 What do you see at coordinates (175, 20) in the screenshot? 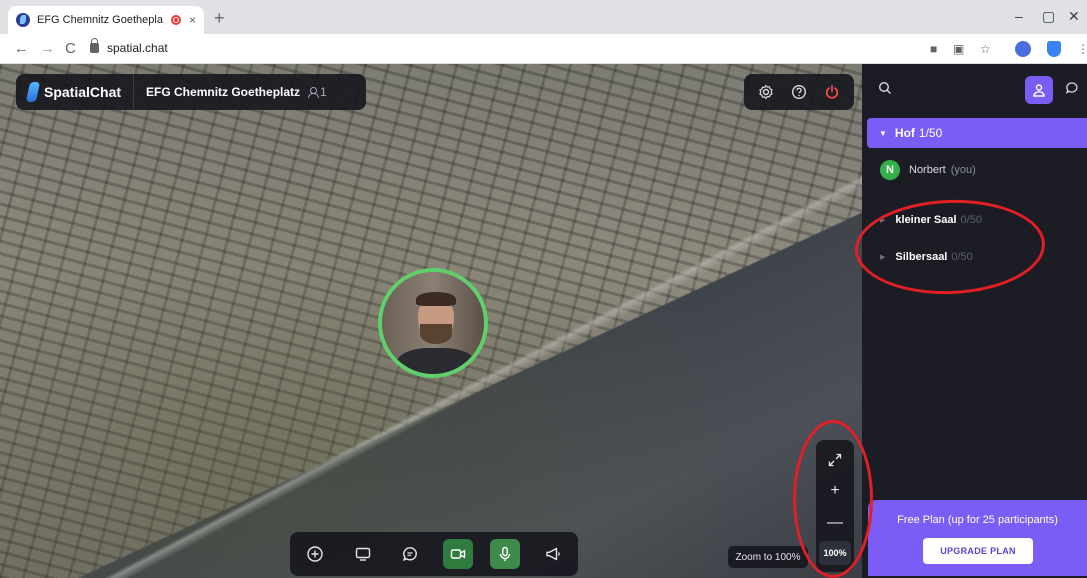
I see `recording-icon` at bounding box center [175, 20].